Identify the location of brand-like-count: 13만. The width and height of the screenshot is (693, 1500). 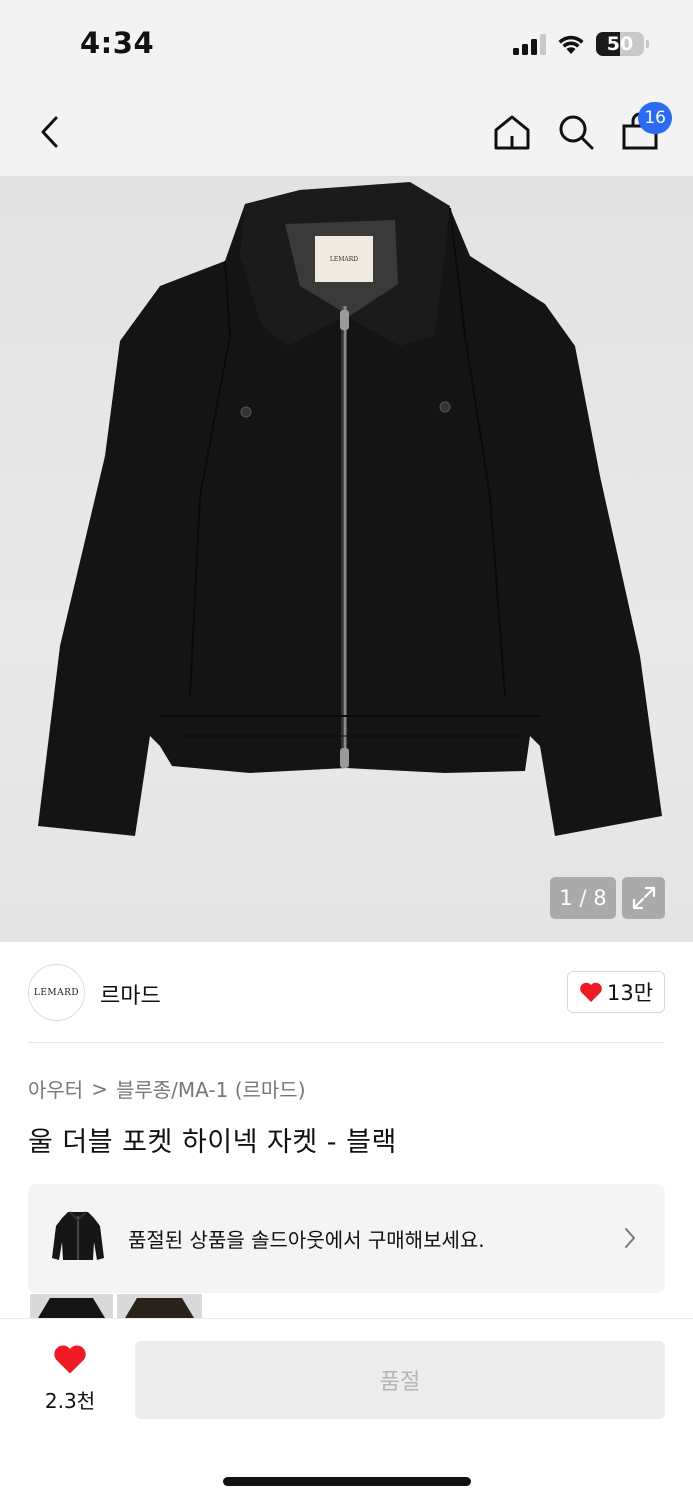
(630, 993).